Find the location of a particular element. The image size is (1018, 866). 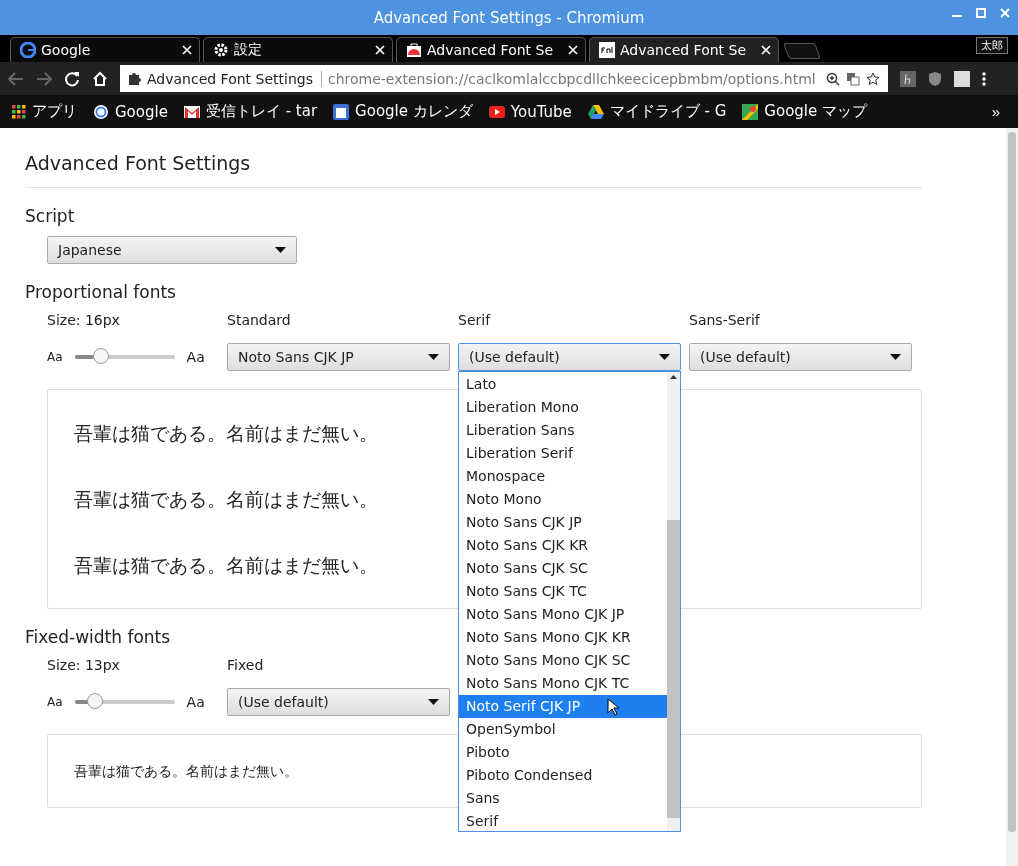

window-title: Advanced Font Settings - Chromium is located at coordinates (509, 17).